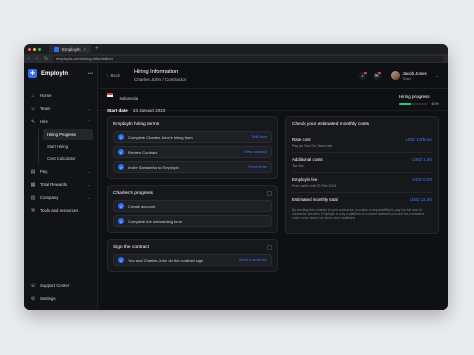 The width and height of the screenshot is (474, 355). I want to click on back-arrow-icon: ‹, so click(30, 59).